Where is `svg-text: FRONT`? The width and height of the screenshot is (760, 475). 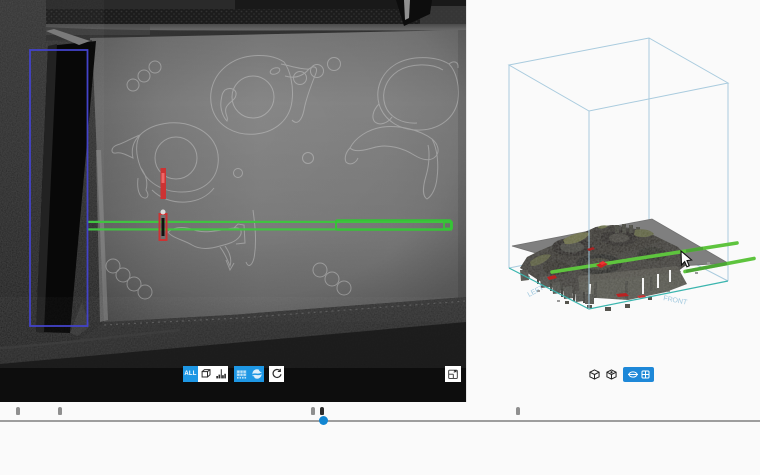 svg-text: FRONT is located at coordinates (676, 301).